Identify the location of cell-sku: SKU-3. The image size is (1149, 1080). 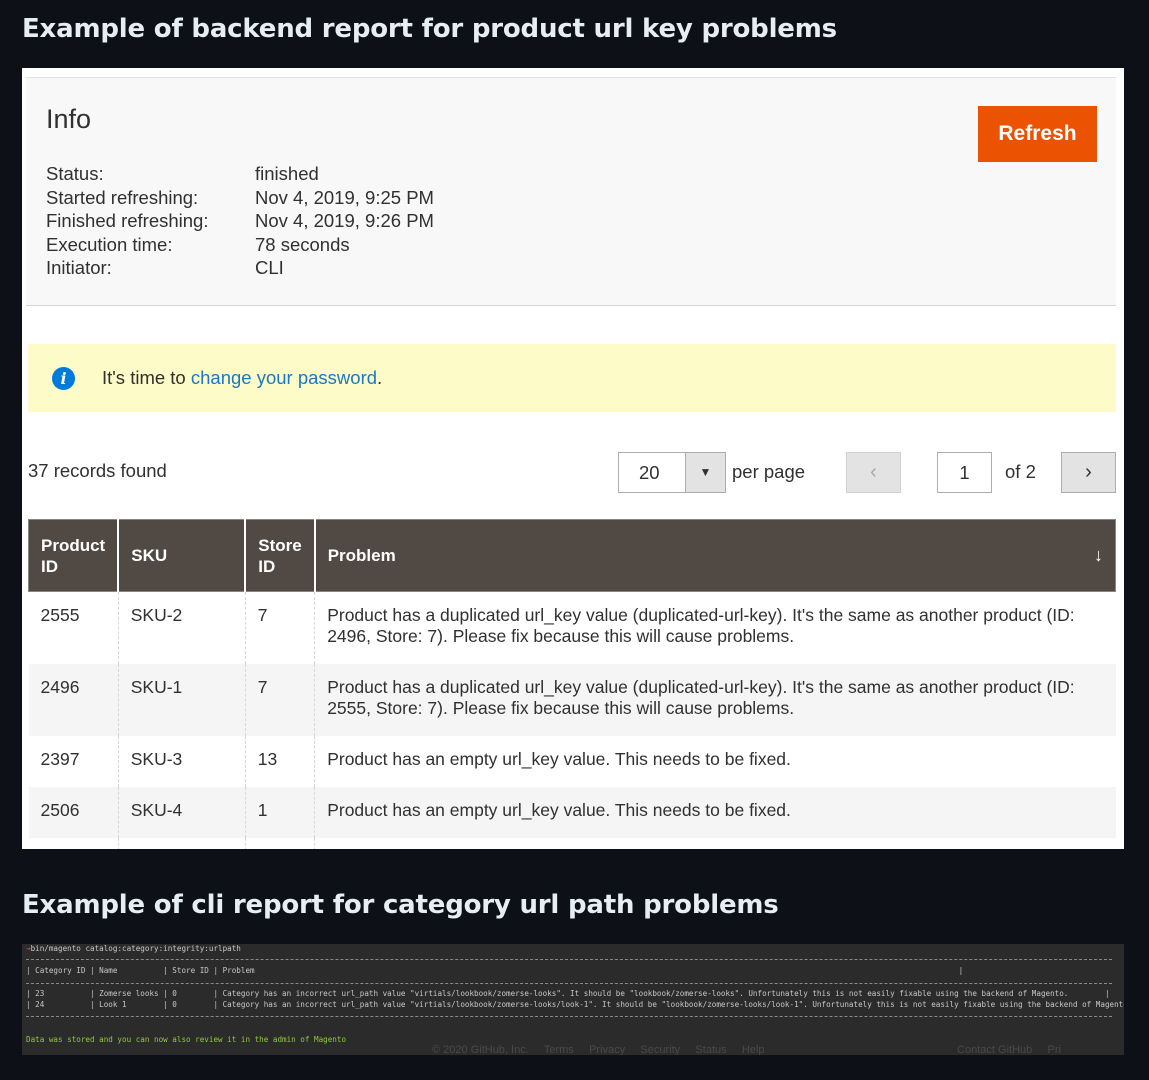
(181, 761).